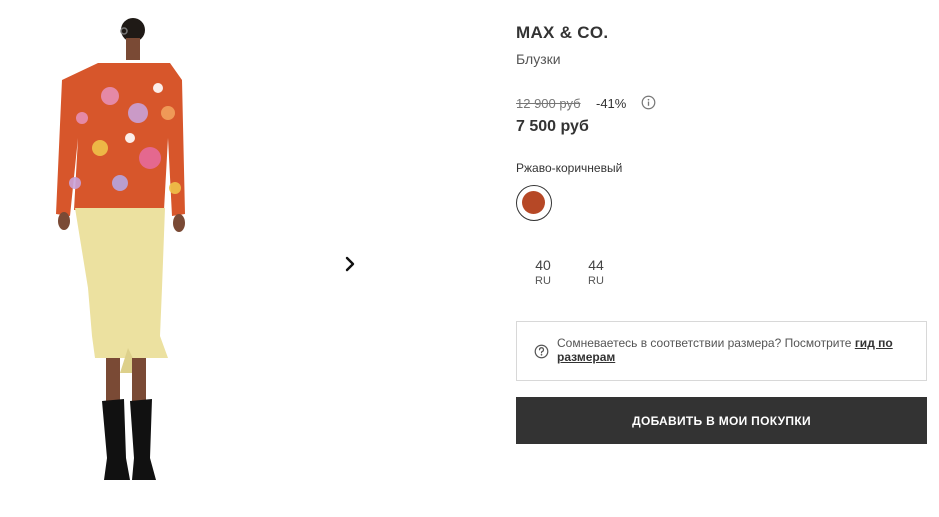 Image resolution: width=939 pixels, height=517 pixels. Describe the element at coordinates (548, 103) in the screenshot. I see `old-price: 12 900 руб` at that location.